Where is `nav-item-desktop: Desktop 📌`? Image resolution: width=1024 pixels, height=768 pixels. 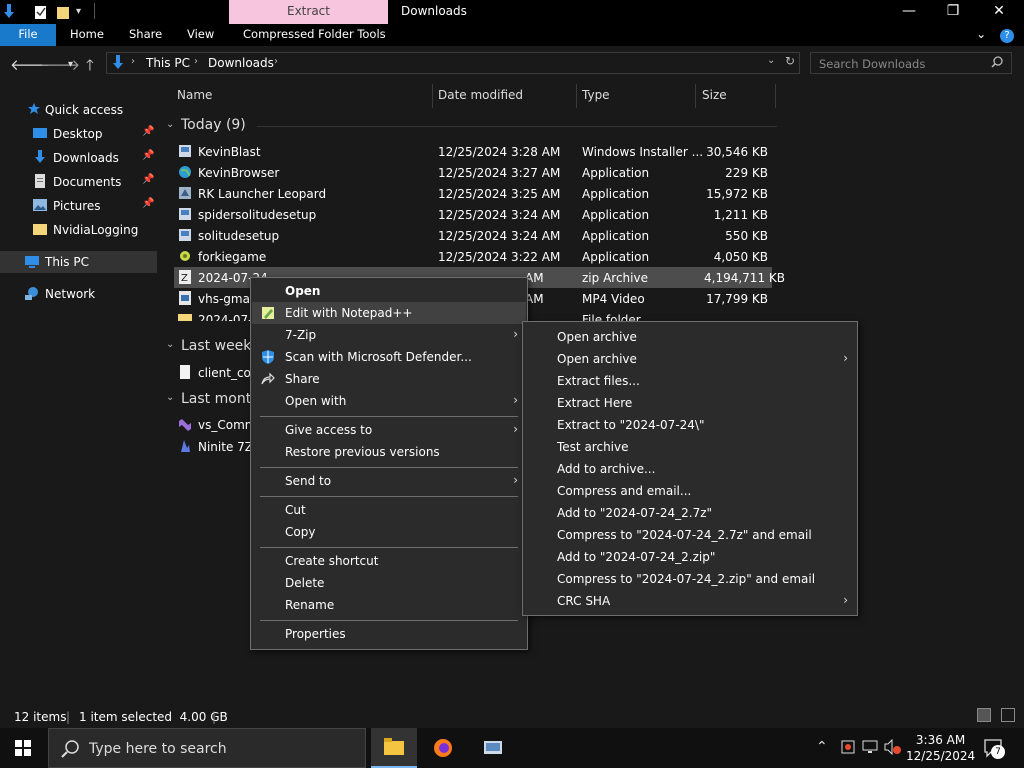
nav-item-desktop: Desktop 📌 is located at coordinates (78, 134).